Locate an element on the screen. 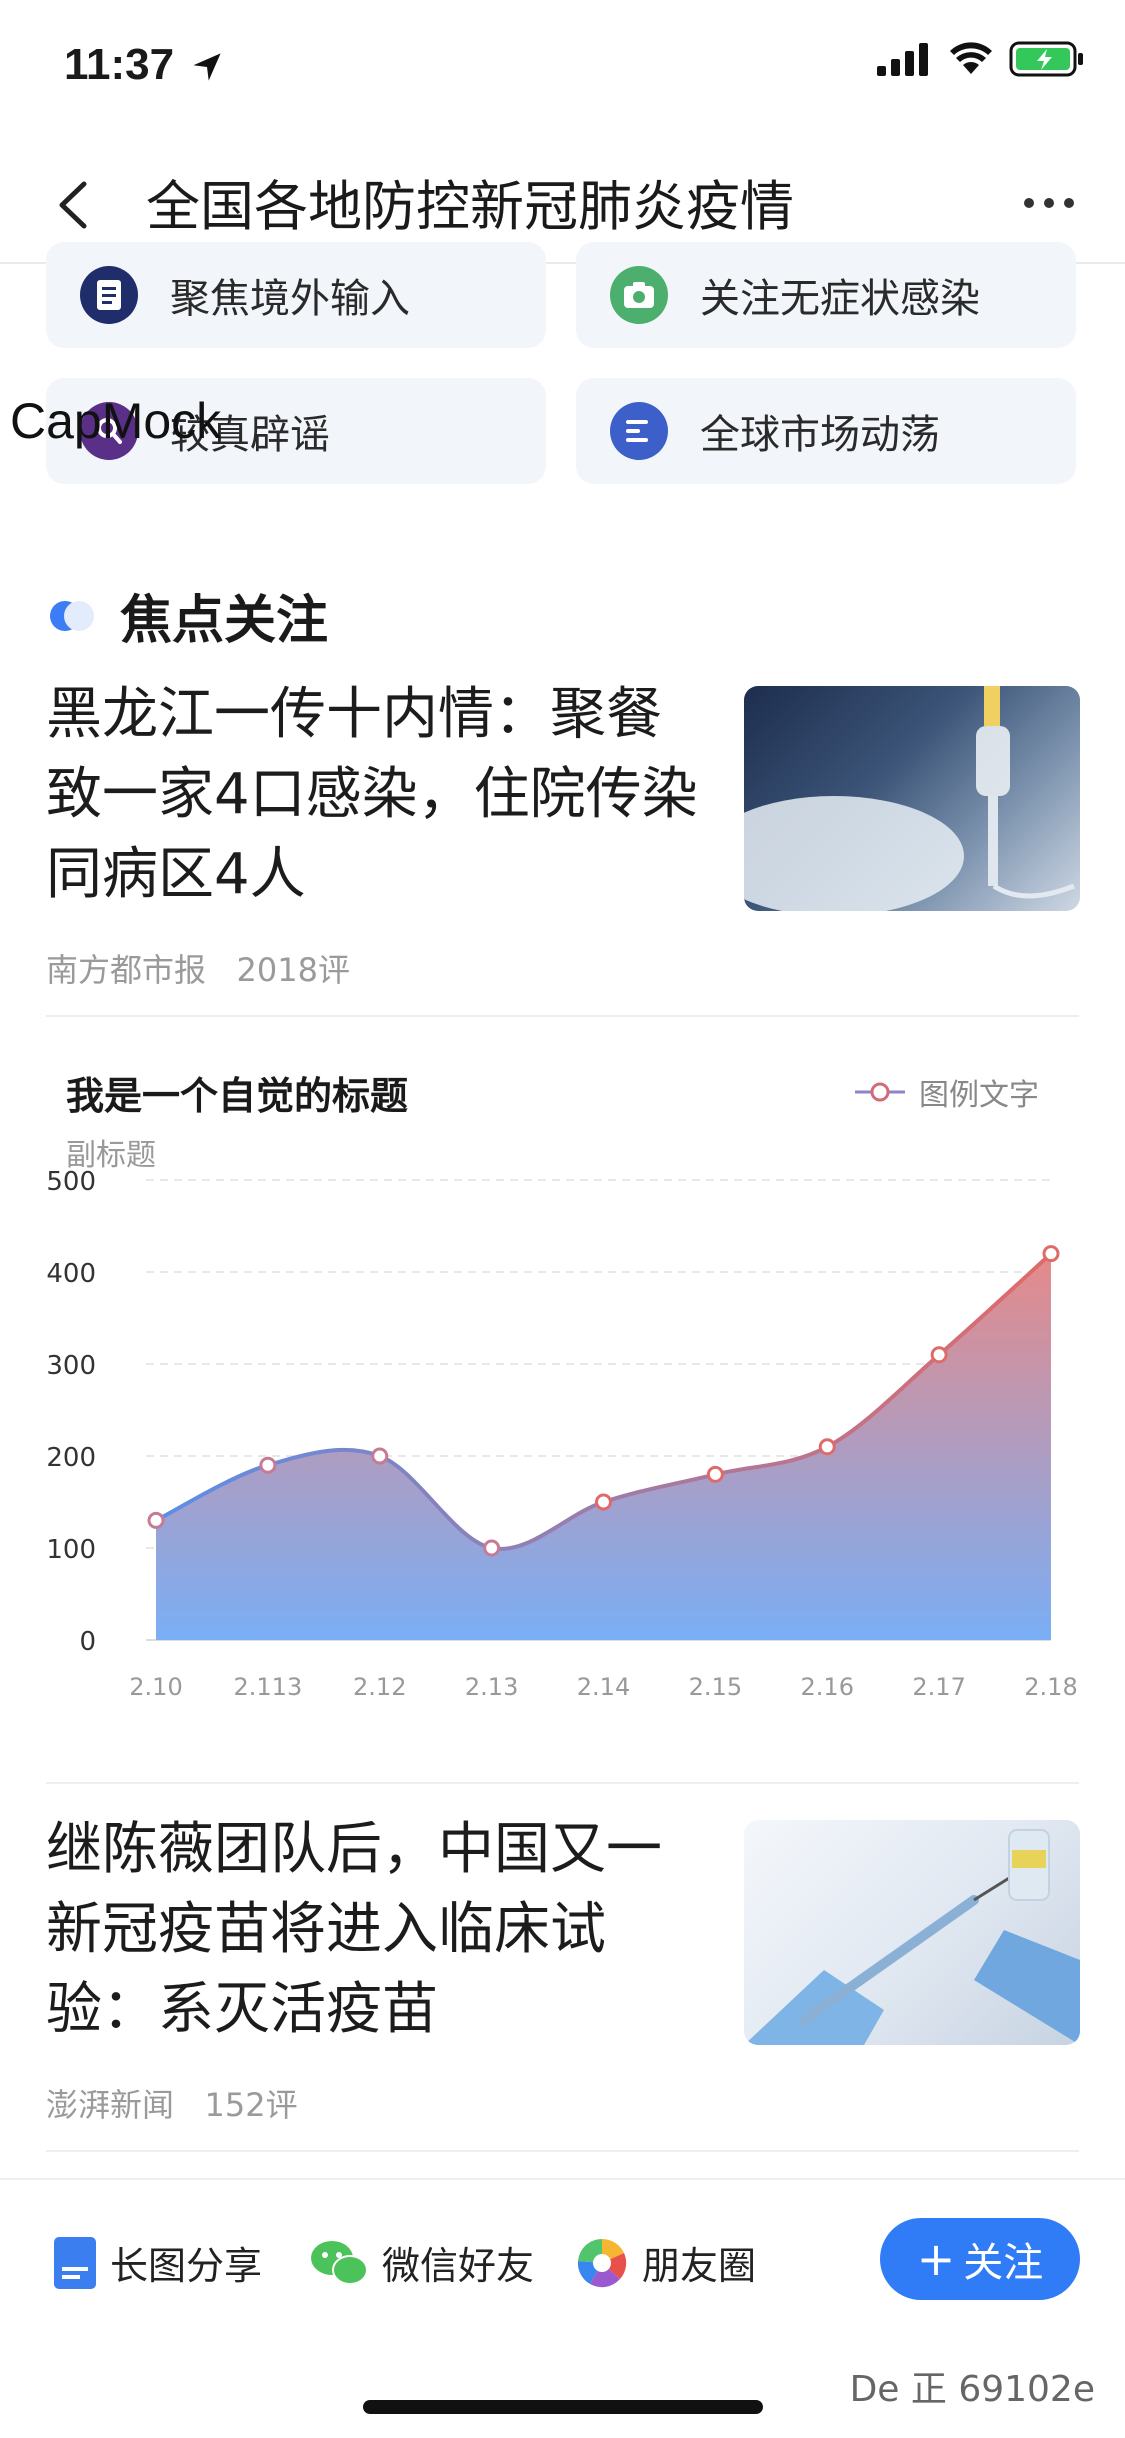  category-card-asymptomatic: 关注无症状感染 is located at coordinates (826, 295).